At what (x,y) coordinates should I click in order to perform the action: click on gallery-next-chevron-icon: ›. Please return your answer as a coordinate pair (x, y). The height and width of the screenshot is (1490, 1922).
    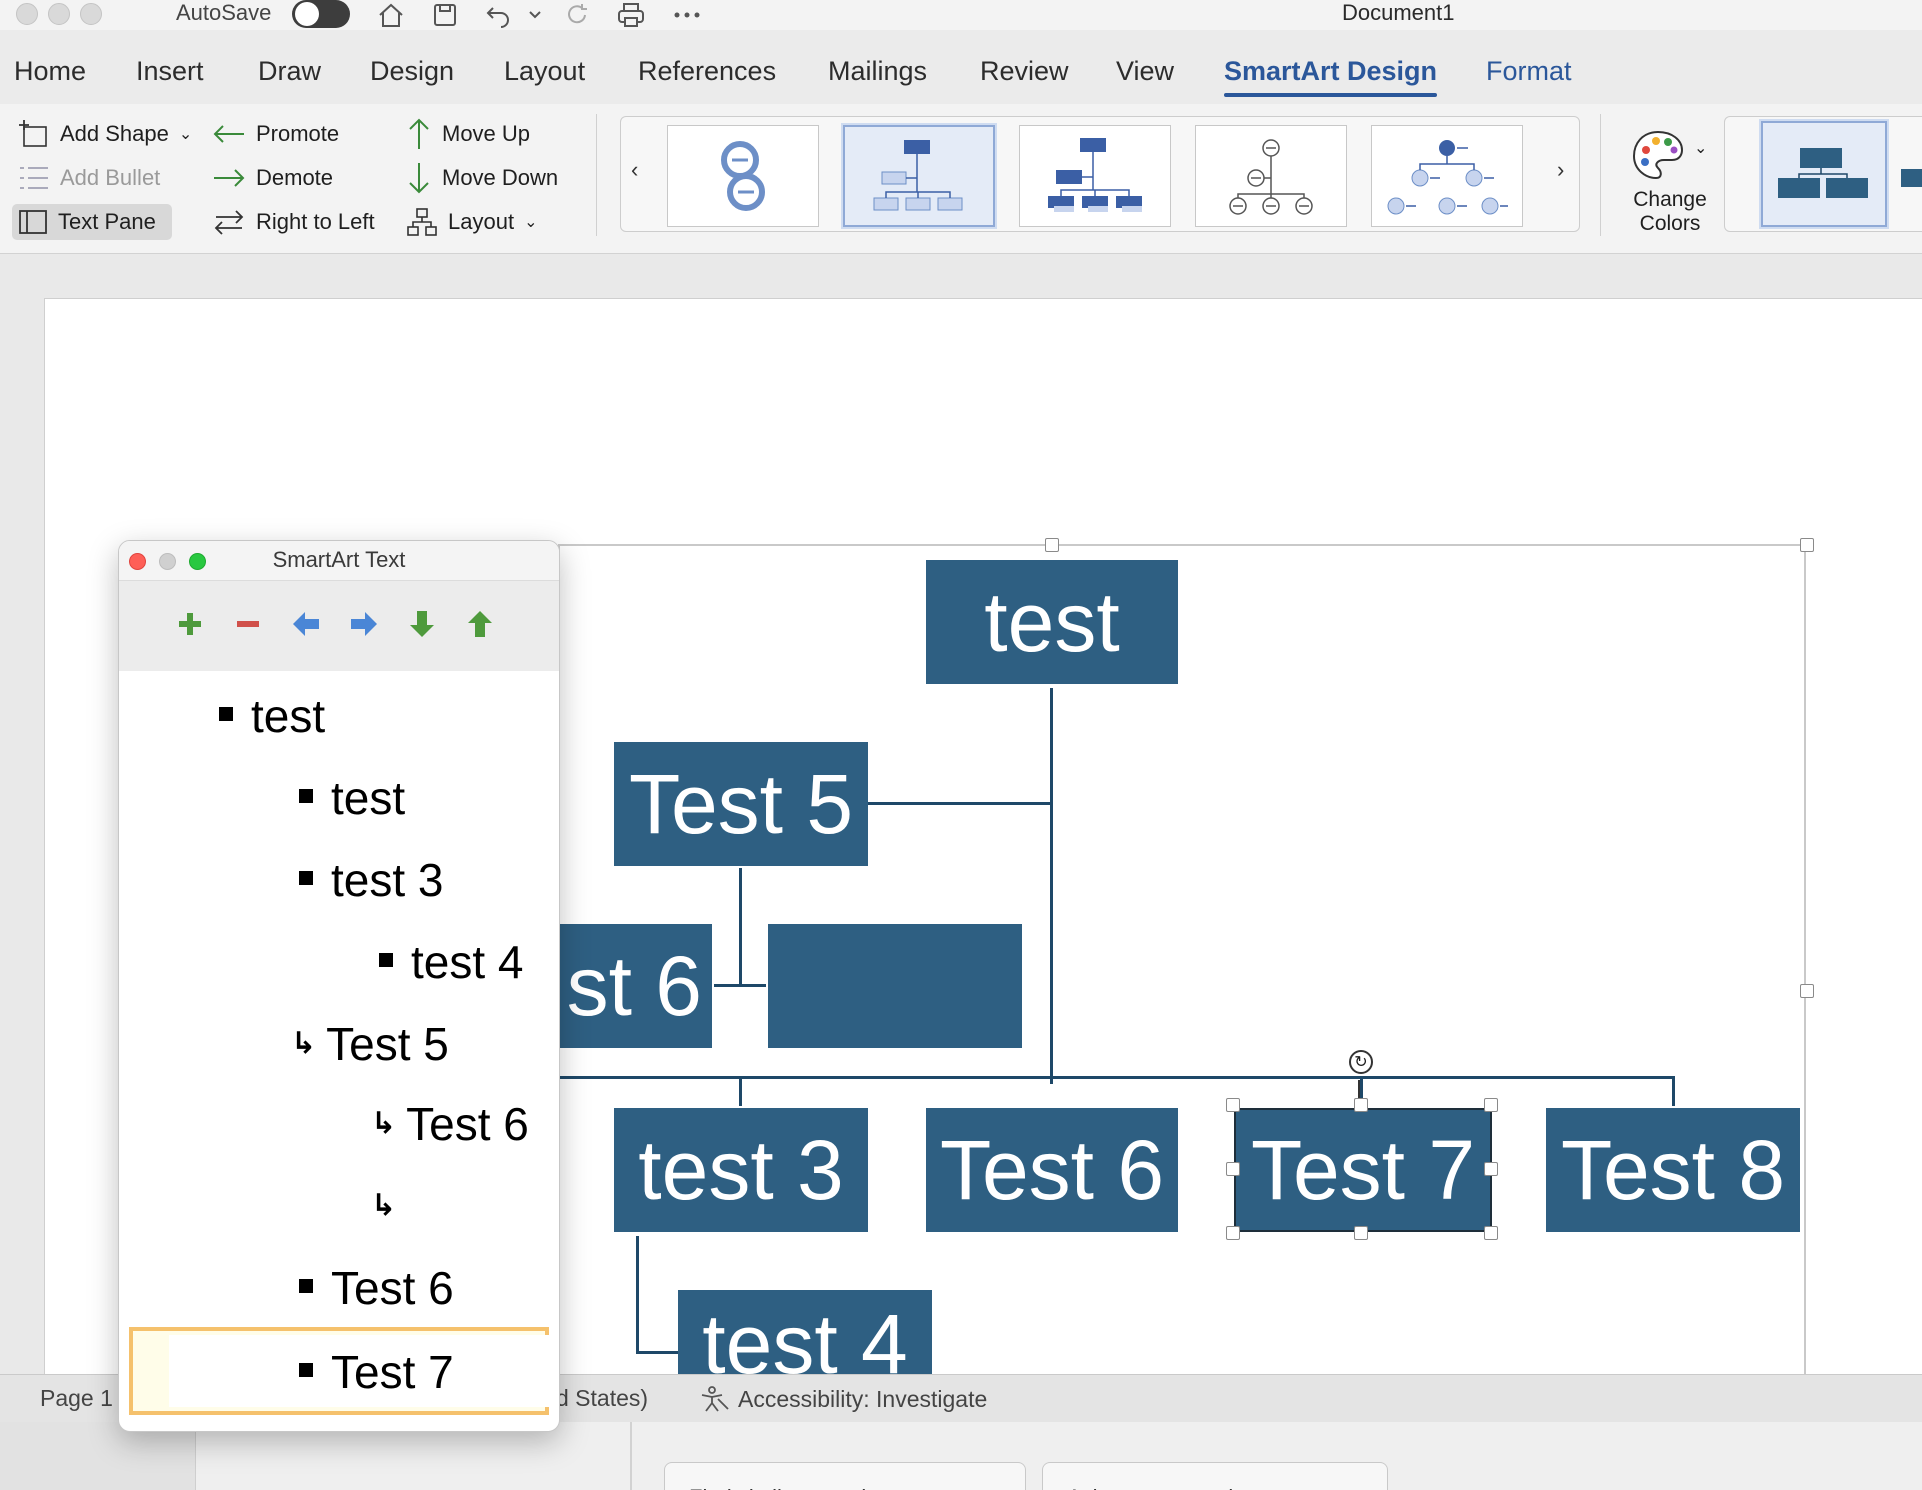
    Looking at the image, I should click on (1560, 170).